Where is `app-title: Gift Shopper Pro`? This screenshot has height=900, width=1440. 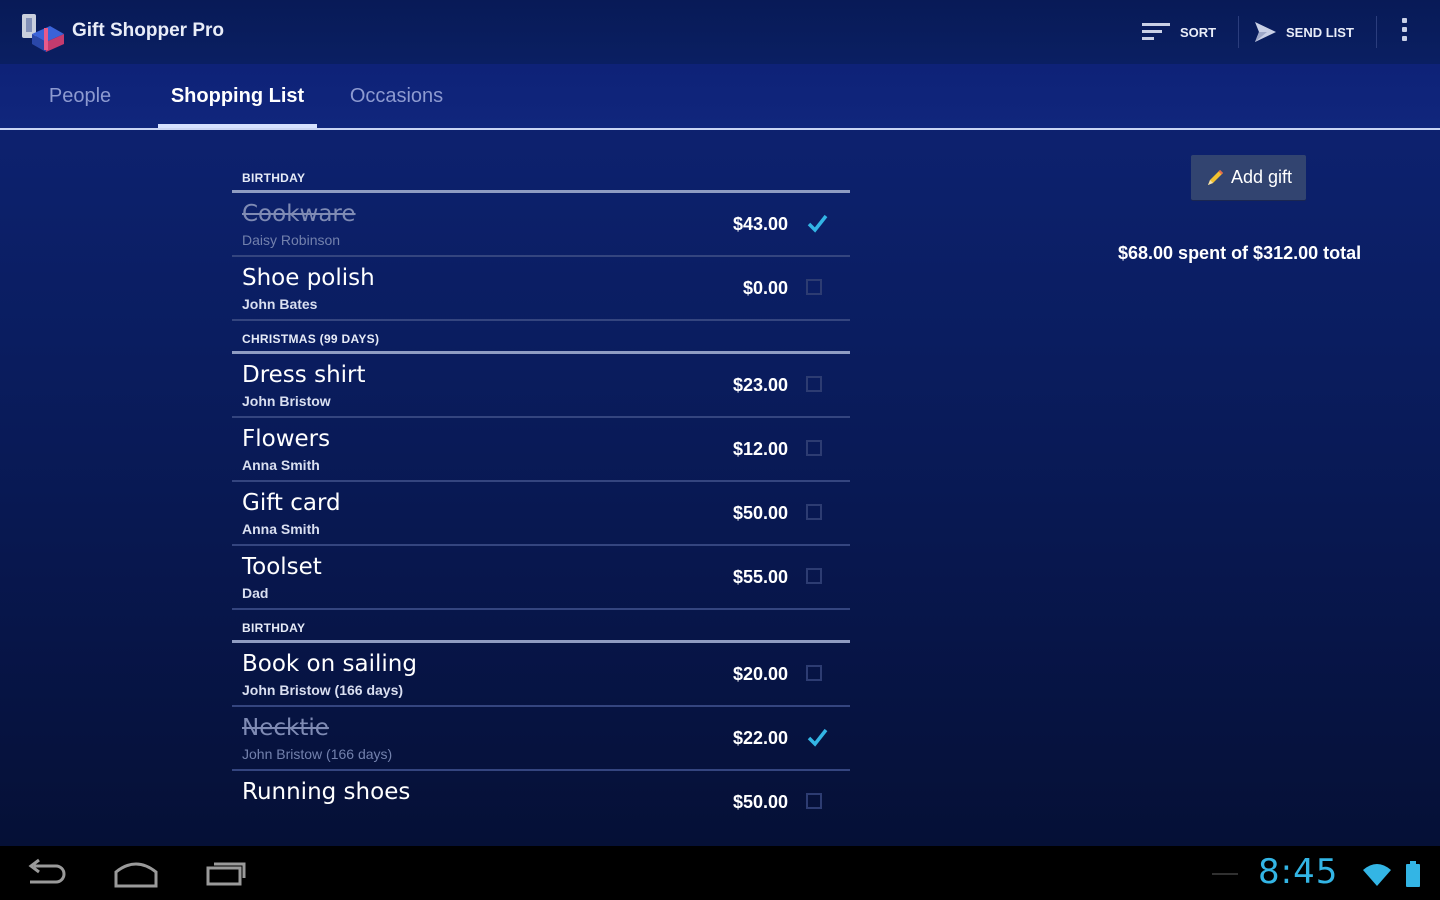 app-title: Gift Shopper Pro is located at coordinates (148, 30).